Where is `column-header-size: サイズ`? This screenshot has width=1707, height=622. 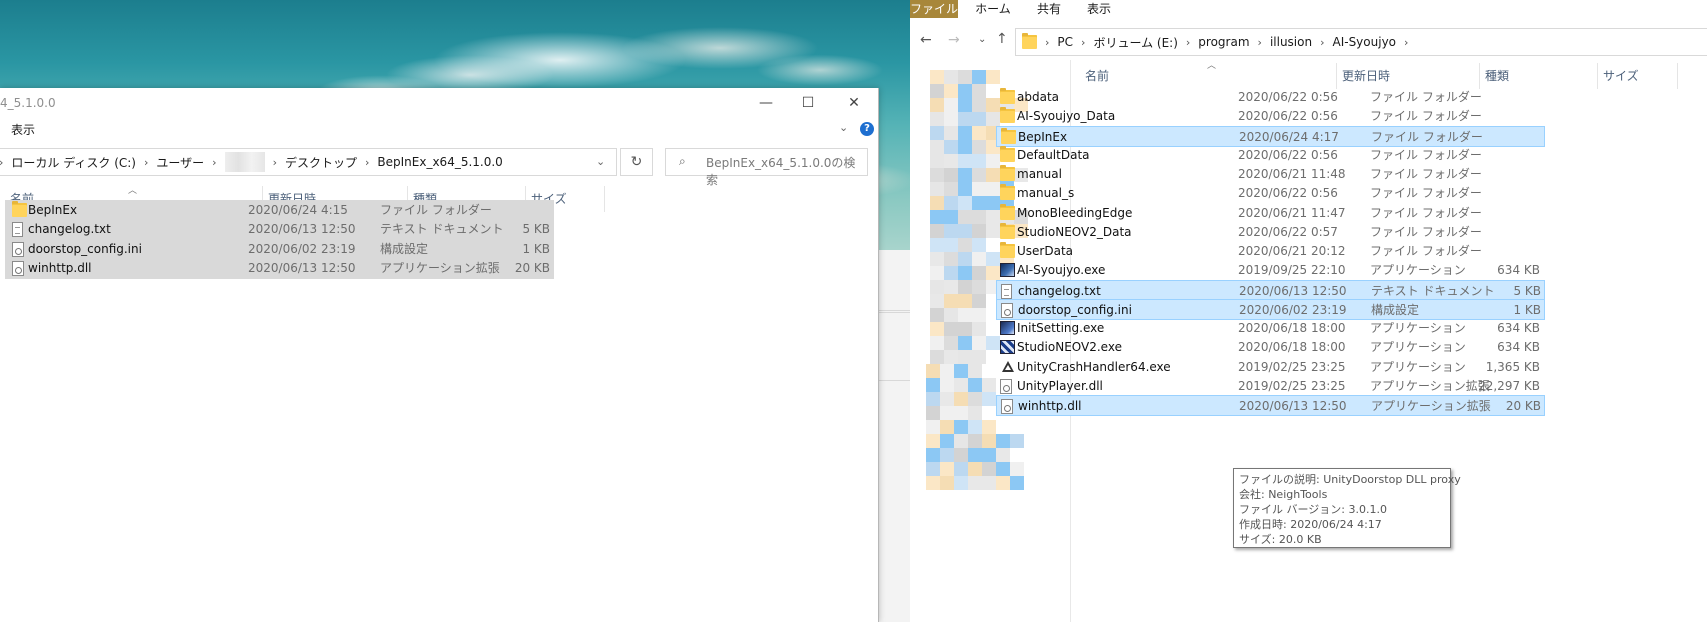 column-header-size: サイズ is located at coordinates (1638, 76).